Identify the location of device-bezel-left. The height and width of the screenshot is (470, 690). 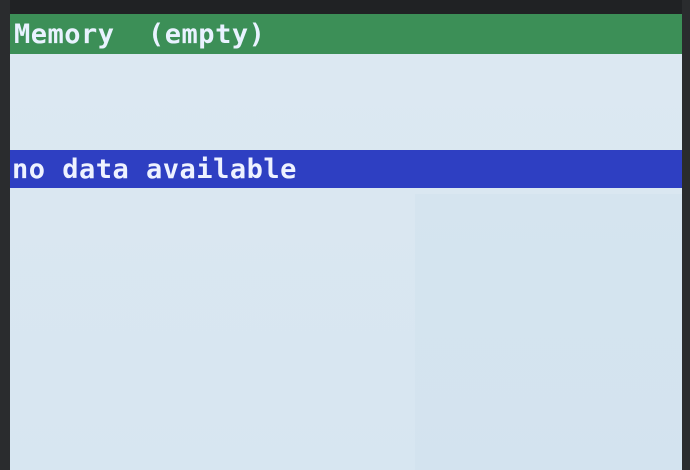
(5, 235).